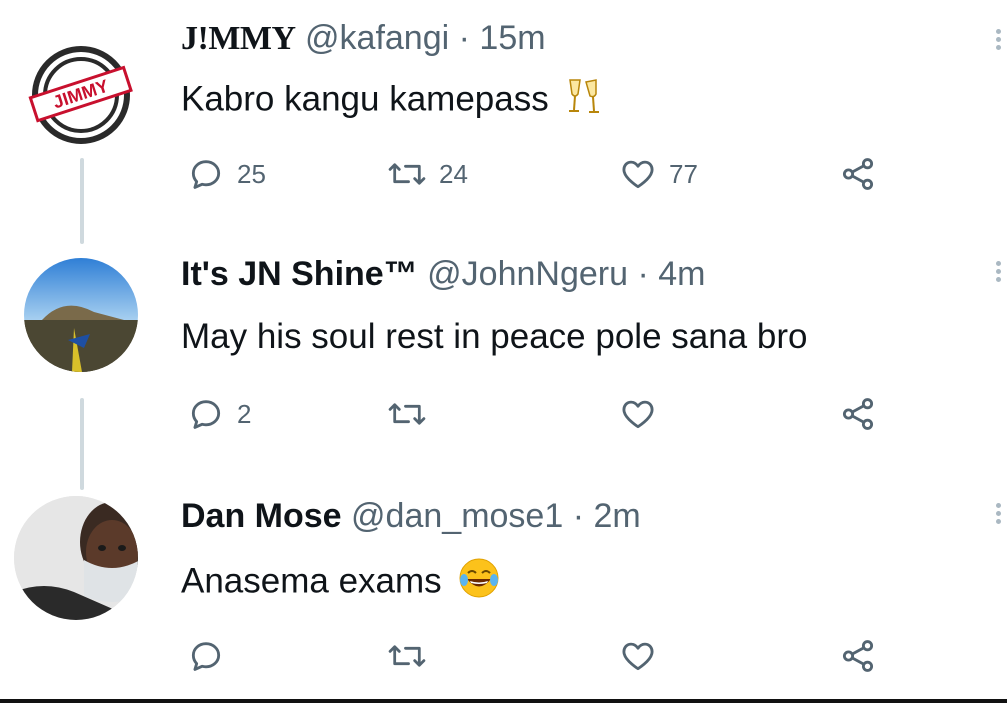 The height and width of the screenshot is (703, 1007). Describe the element at coordinates (299, 274) in the screenshot. I see `display-name: It's JN Shine™` at that location.